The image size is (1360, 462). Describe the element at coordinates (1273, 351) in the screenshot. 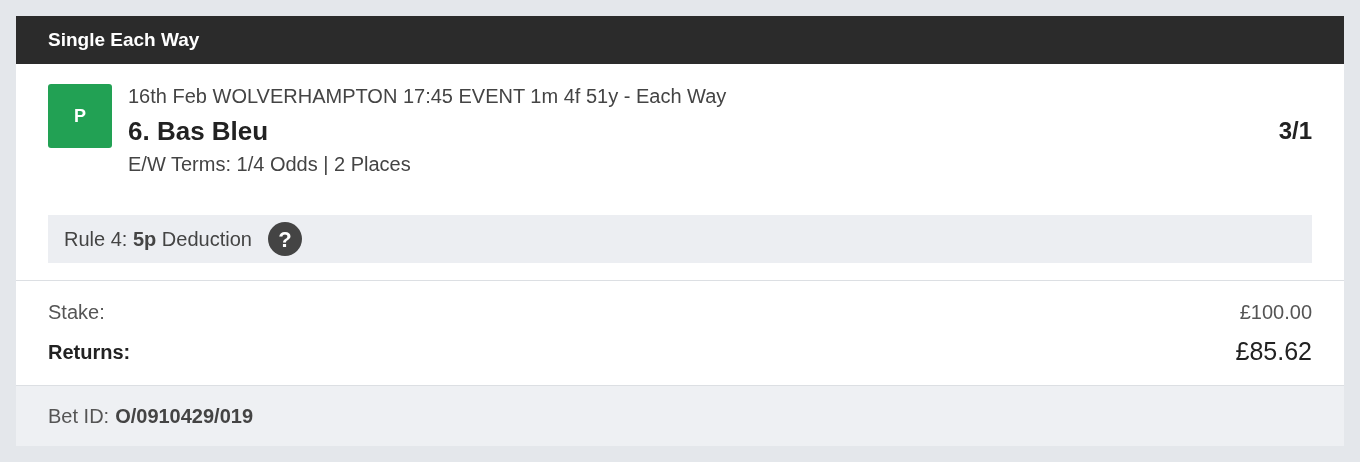

I see `total-value: £85.62` at that location.